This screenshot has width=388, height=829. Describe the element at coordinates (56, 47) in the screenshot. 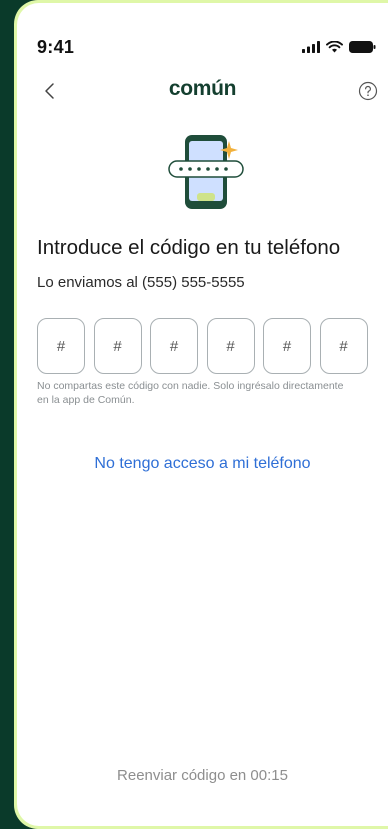

I see `status-time: 9:41` at that location.